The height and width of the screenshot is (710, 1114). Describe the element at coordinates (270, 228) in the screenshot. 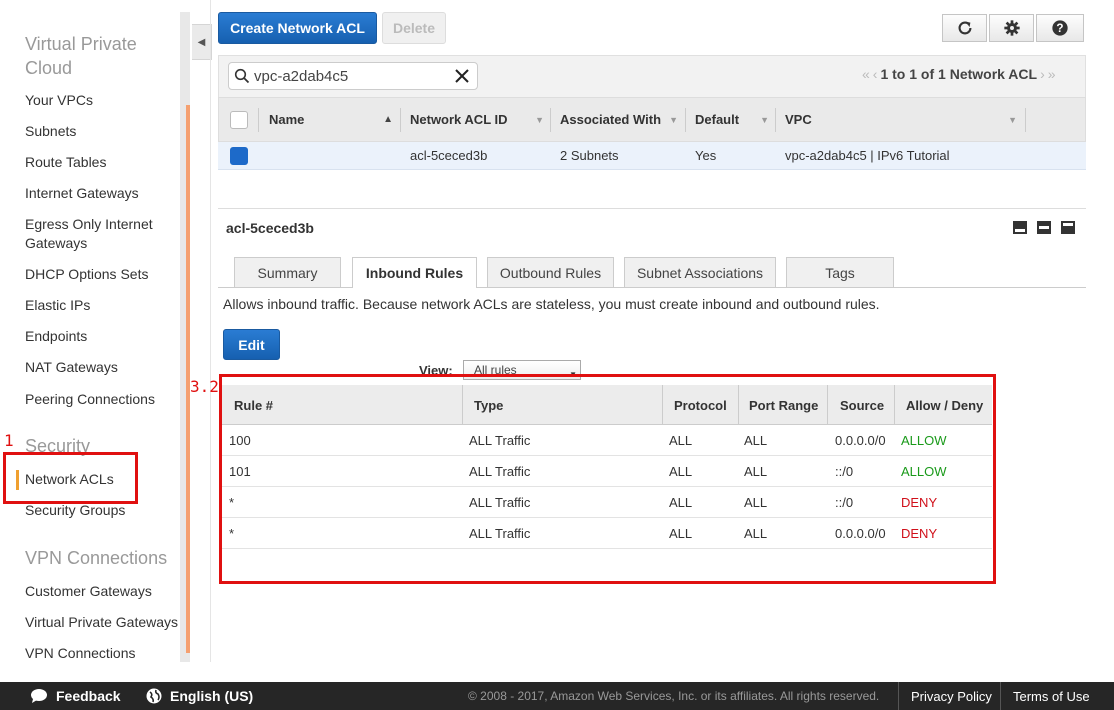

I see `detail-title: acl-5ceced3b` at that location.